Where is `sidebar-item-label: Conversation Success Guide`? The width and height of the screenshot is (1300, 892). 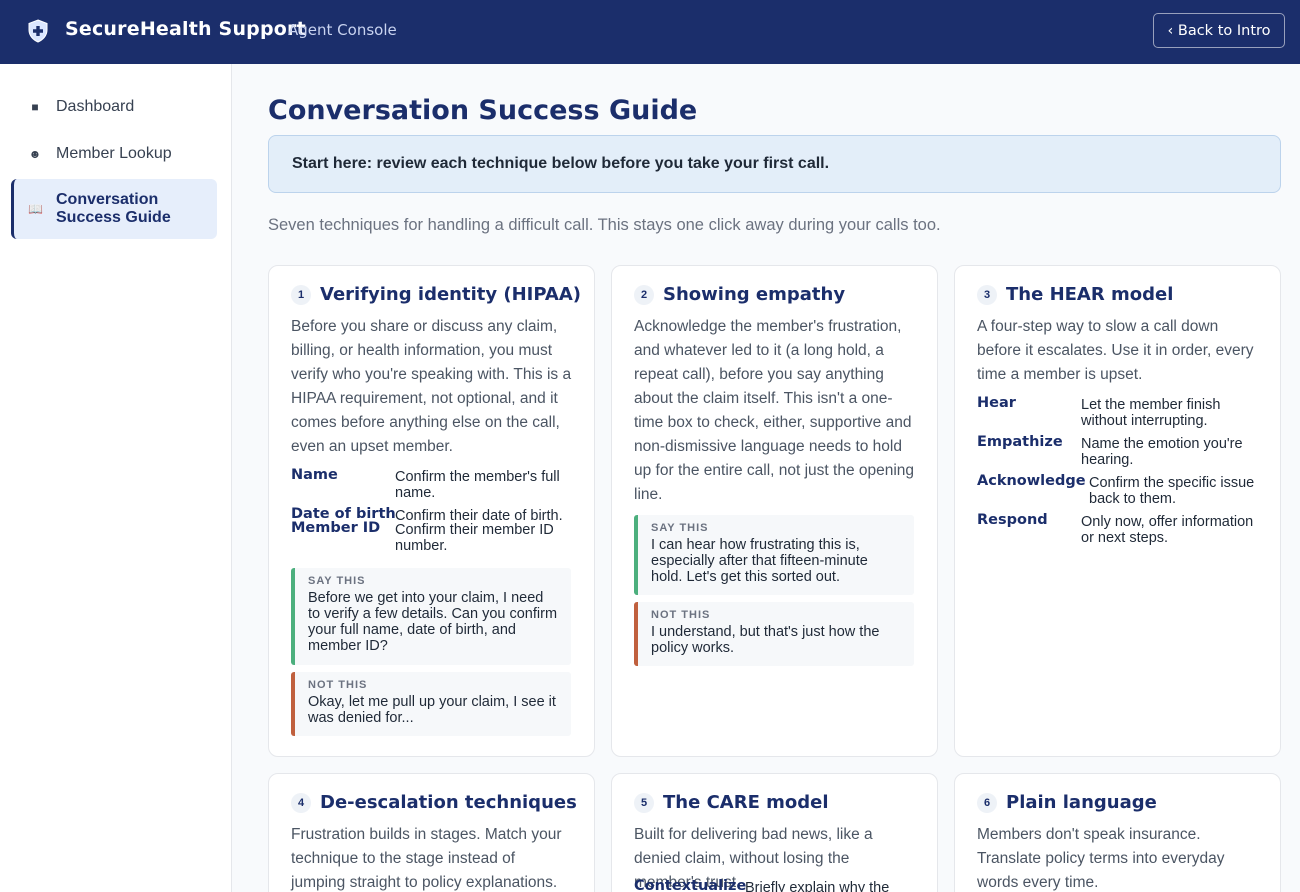 sidebar-item-label: Conversation Success Guide is located at coordinates (113, 208).